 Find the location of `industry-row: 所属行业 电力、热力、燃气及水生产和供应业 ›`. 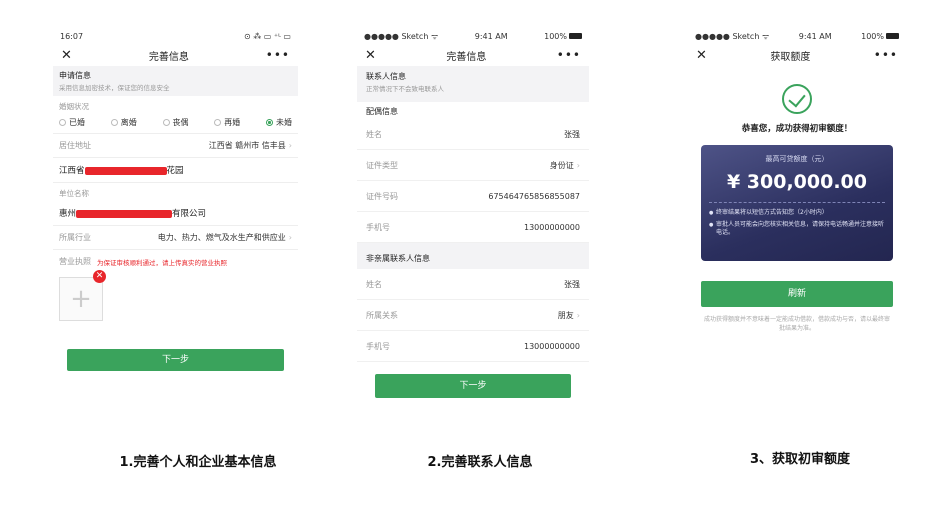

industry-row: 所属行业 电力、热力、燃气及水生产和供应业 › is located at coordinates (175, 238).